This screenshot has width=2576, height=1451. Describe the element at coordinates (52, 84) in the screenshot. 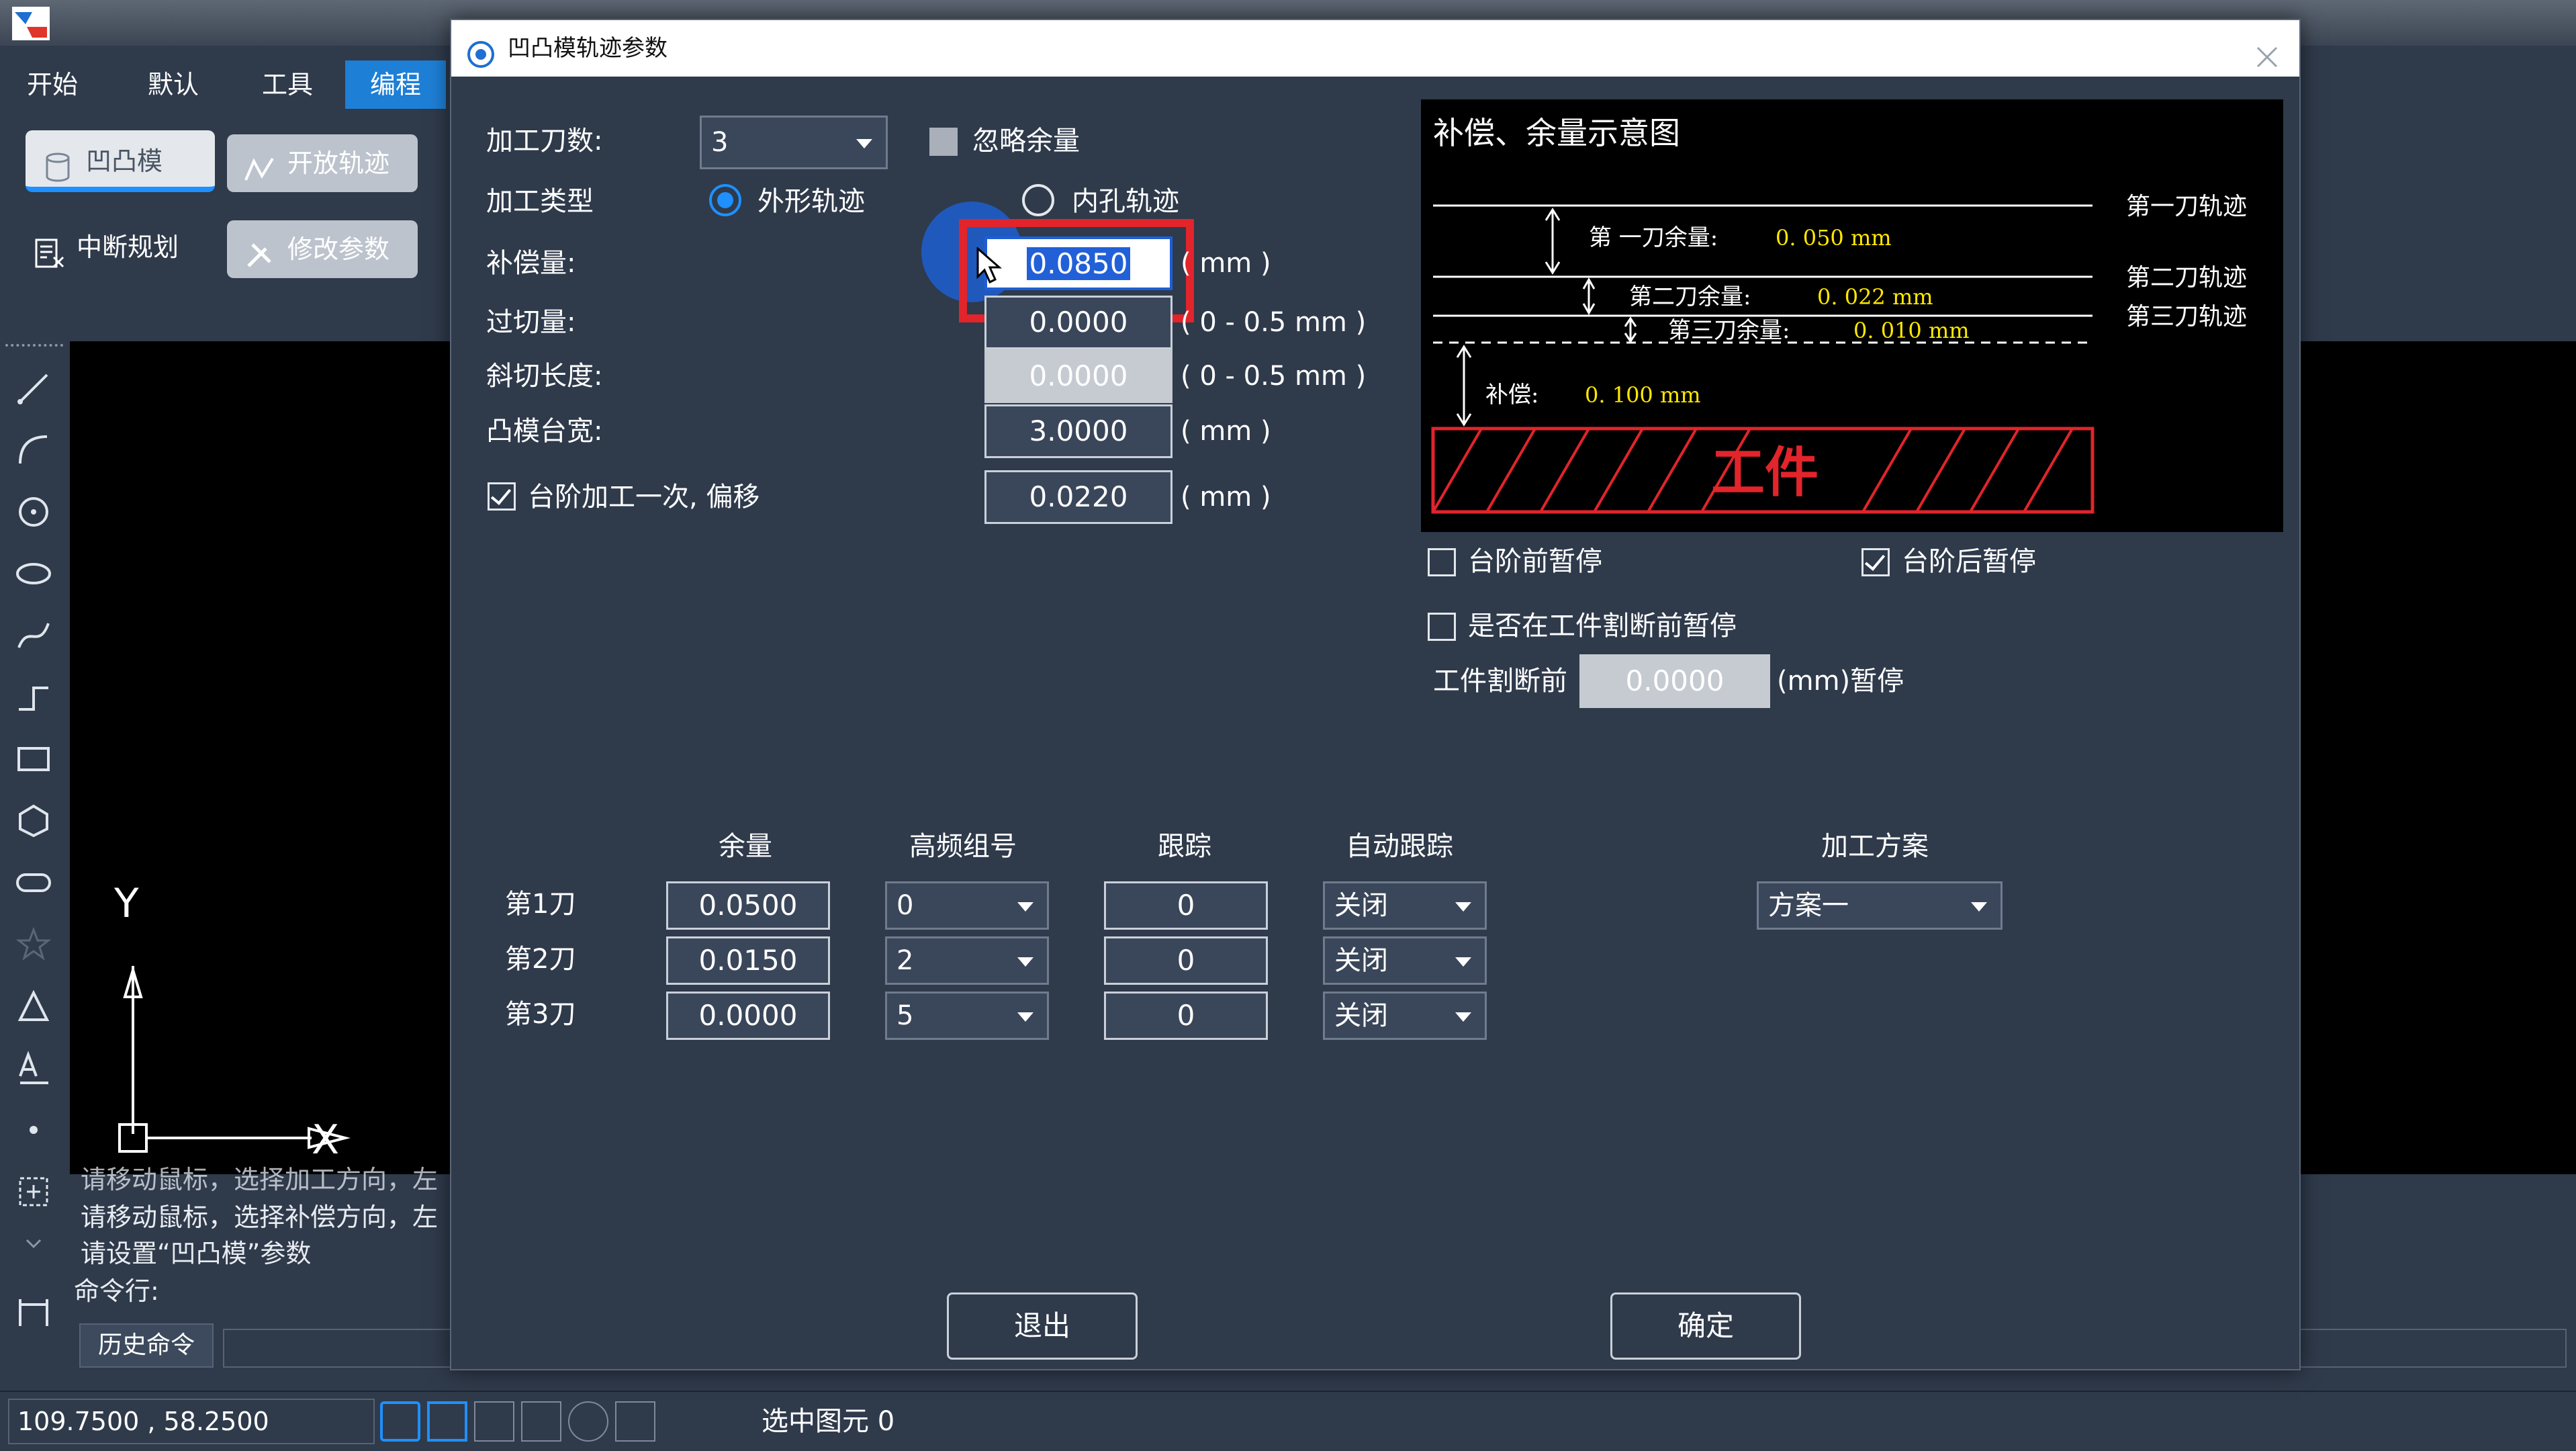

I see `menu-start: 开始` at that location.